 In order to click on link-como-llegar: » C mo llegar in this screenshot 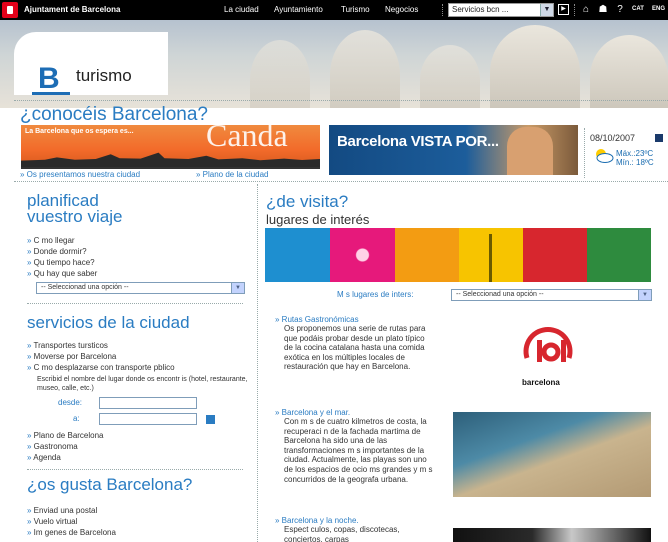, I will do `click(51, 240)`.